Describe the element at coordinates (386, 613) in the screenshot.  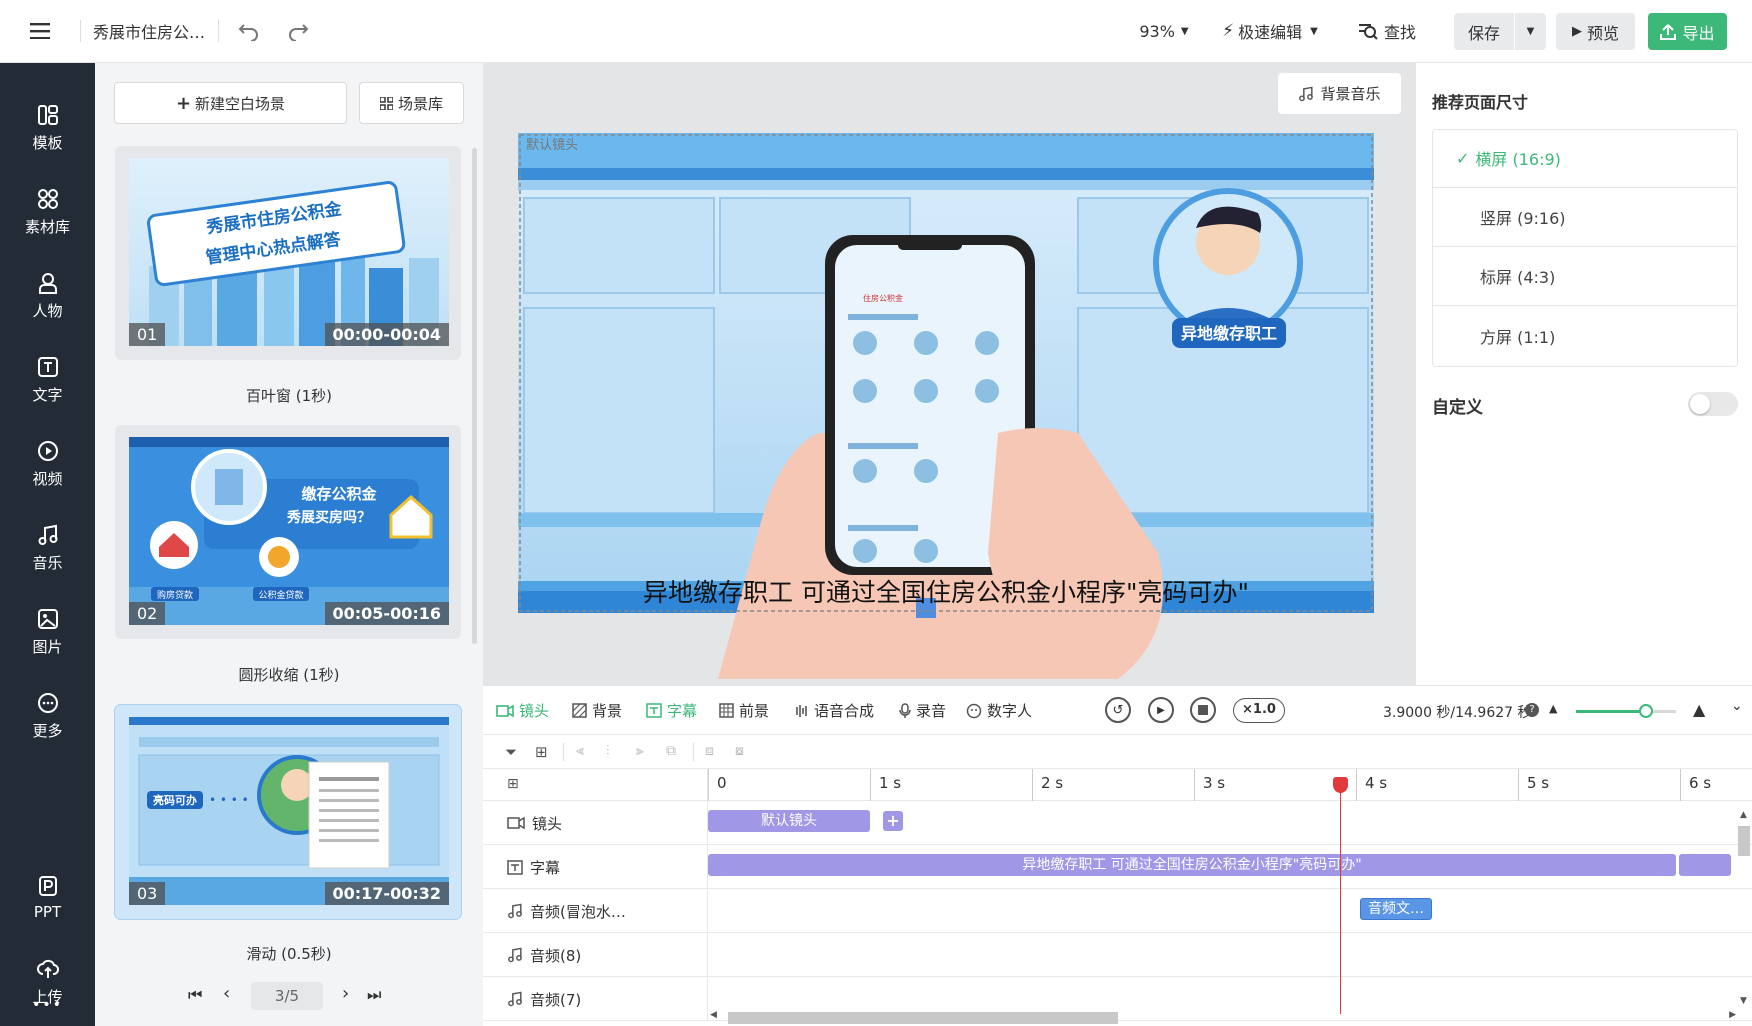
I see `scene-duration: 00:05-00:16` at that location.